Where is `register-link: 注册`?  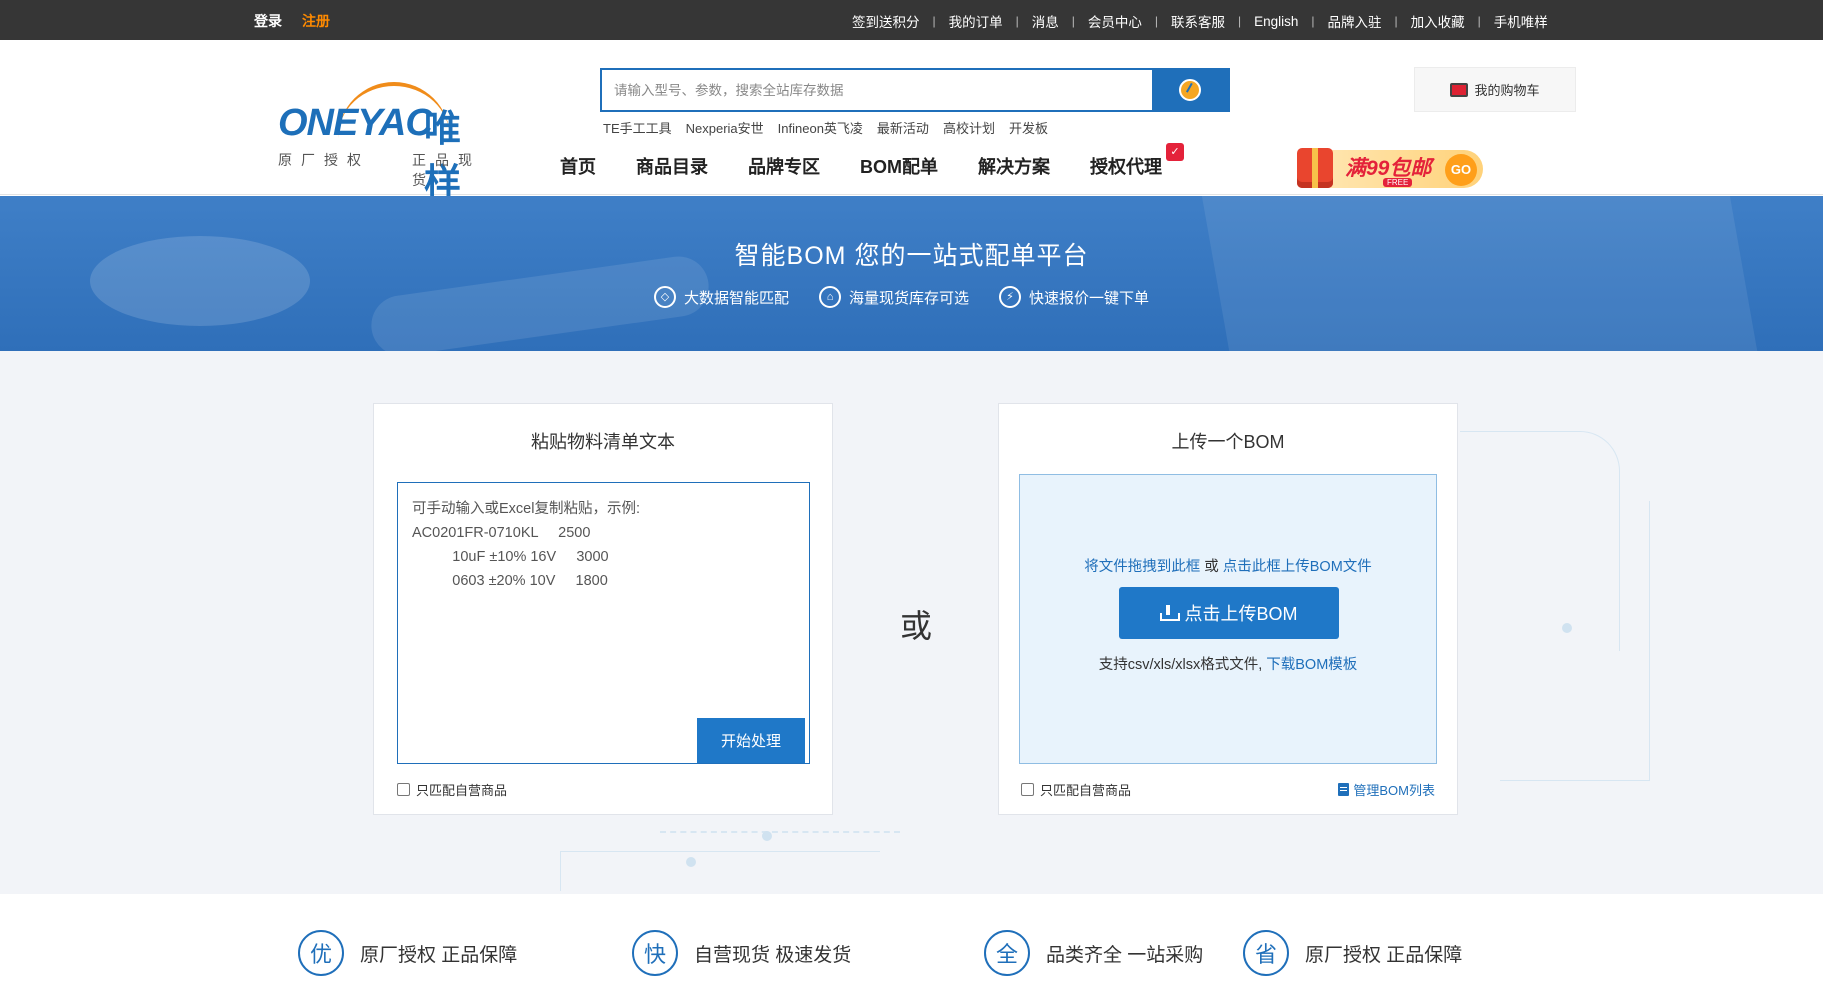
register-link: 注册 is located at coordinates (316, 21).